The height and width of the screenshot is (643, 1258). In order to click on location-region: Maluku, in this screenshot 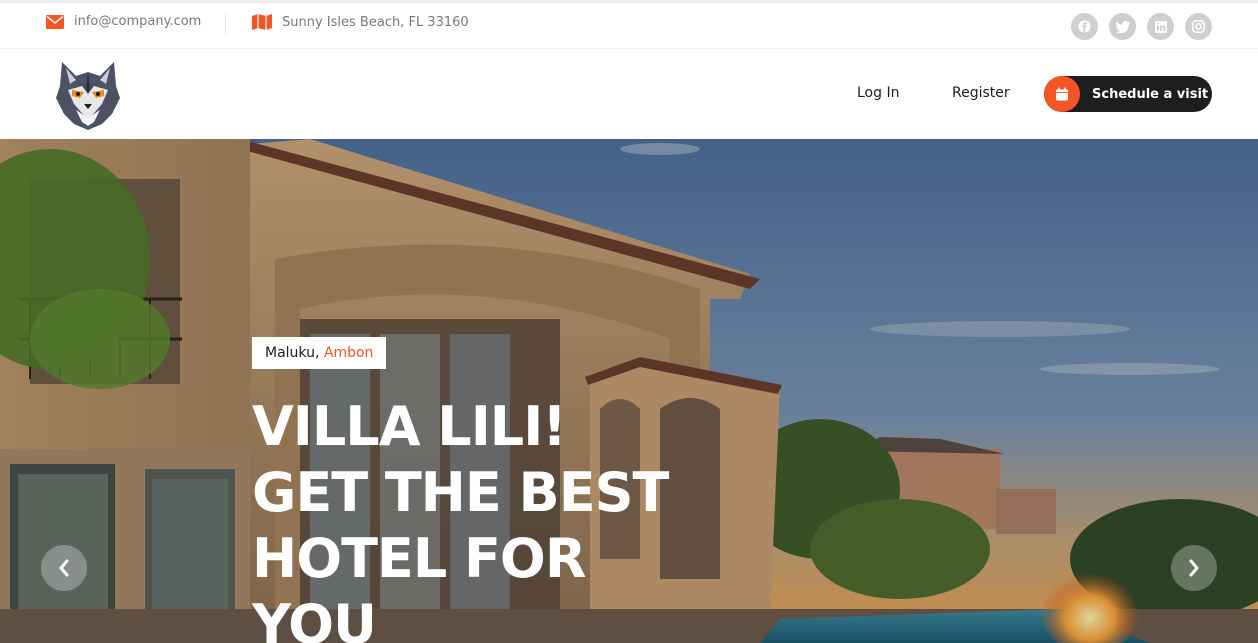, I will do `click(292, 353)`.